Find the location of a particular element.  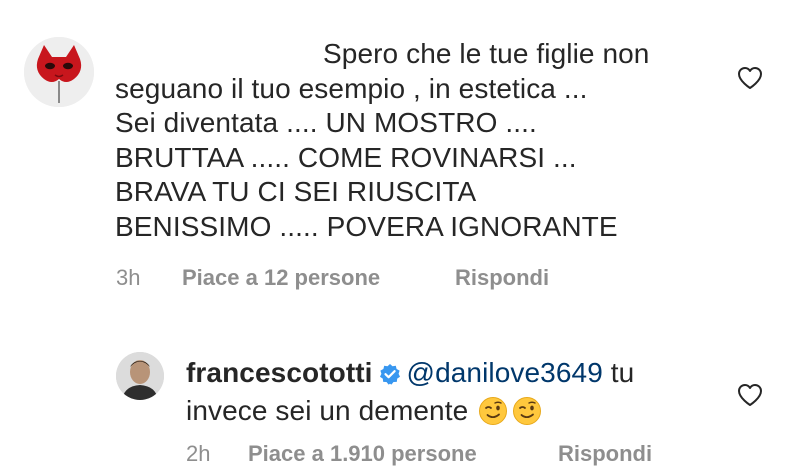

comment-timestamp: 2h is located at coordinates (217, 454).